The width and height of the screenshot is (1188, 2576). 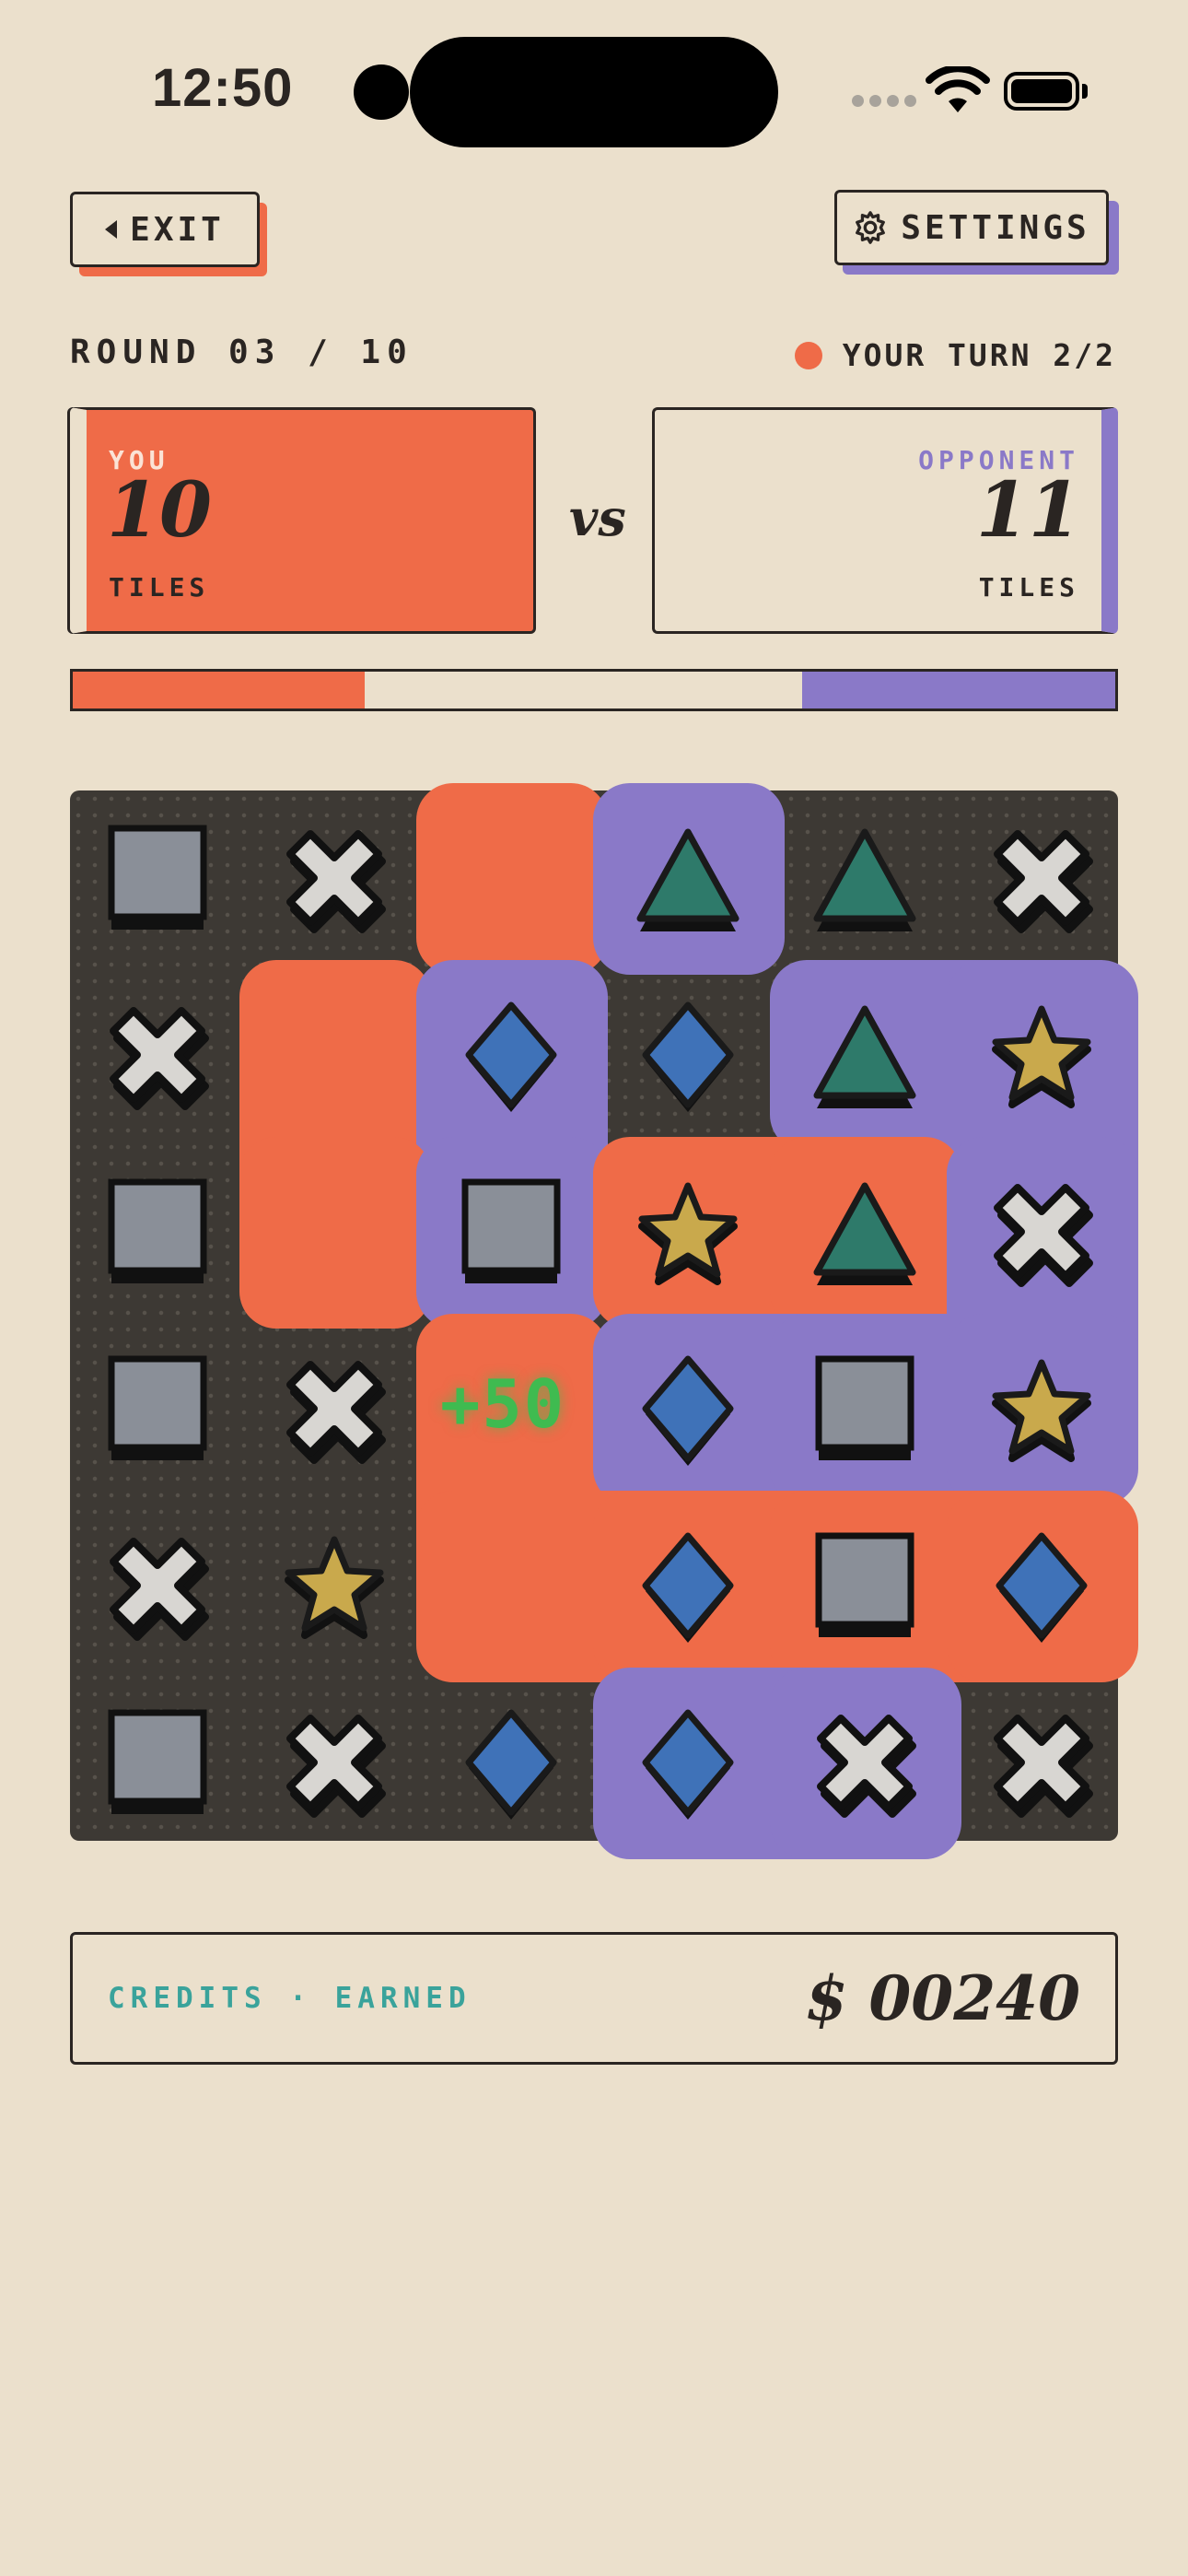 What do you see at coordinates (160, 587) in the screenshot?
I see `player-unit: TILES` at bounding box center [160, 587].